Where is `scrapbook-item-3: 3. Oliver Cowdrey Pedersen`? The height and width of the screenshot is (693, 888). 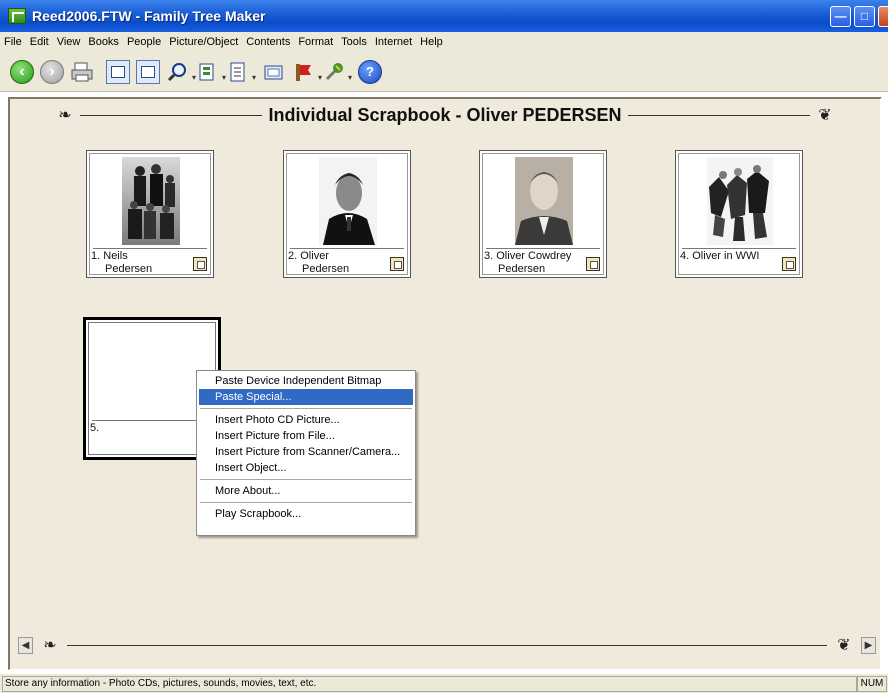 scrapbook-item-3: 3. Oliver Cowdrey Pedersen is located at coordinates (543, 214).